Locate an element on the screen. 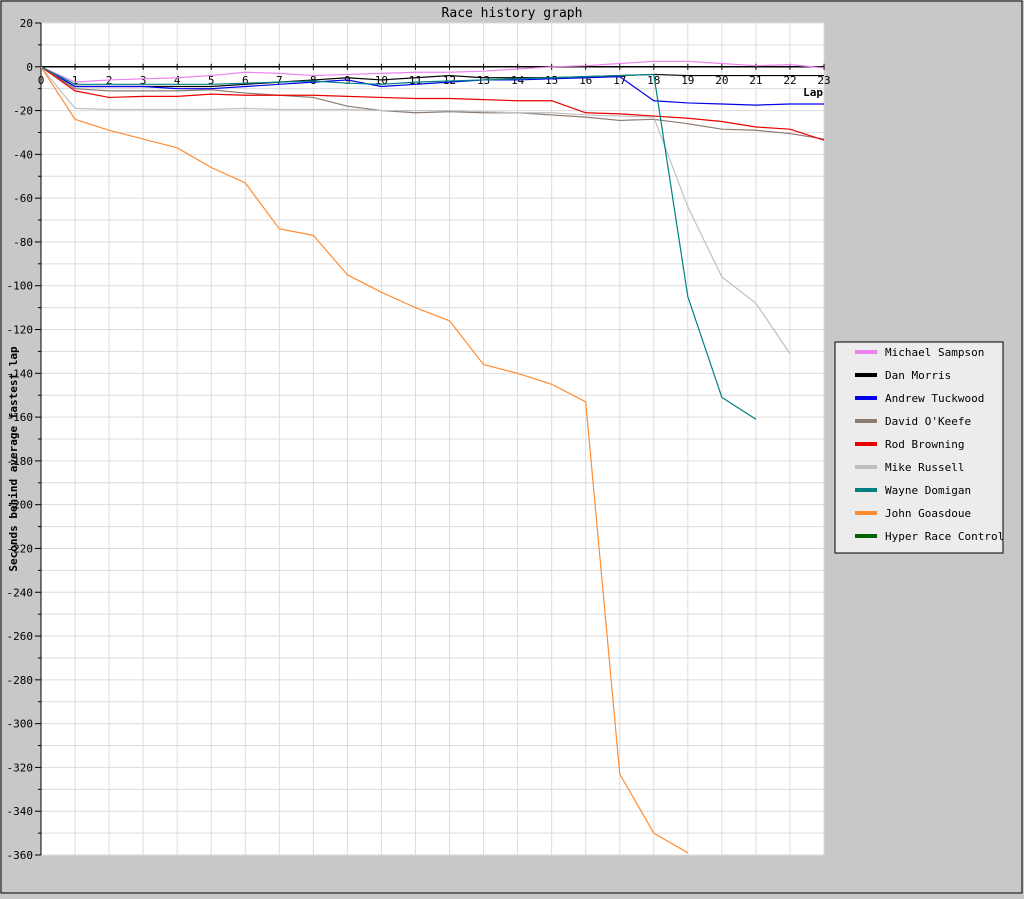 The image size is (1024, 899). y-tick-label: -260 is located at coordinates (20, 636).